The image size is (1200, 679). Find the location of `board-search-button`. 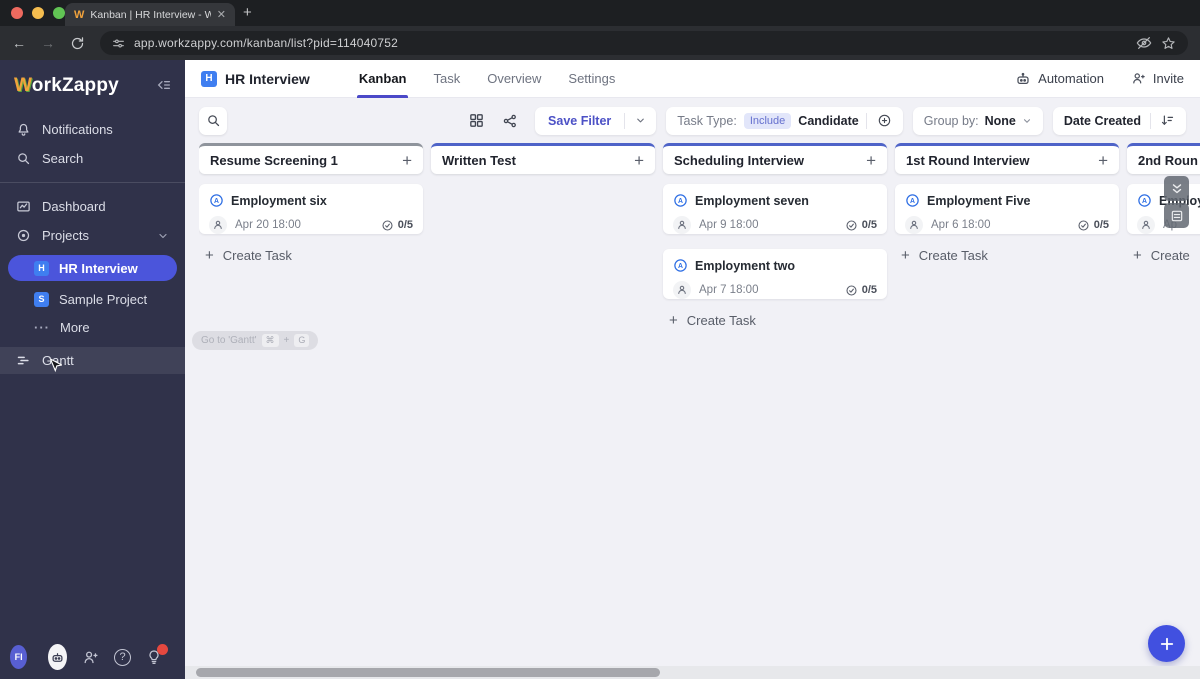

board-search-button is located at coordinates (213, 120).